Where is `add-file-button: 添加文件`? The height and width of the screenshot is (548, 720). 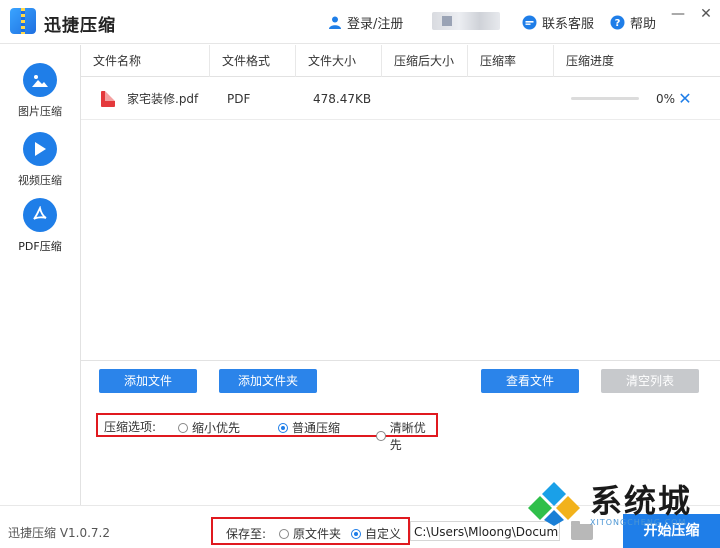
add-file-button: 添加文件 is located at coordinates (148, 381).